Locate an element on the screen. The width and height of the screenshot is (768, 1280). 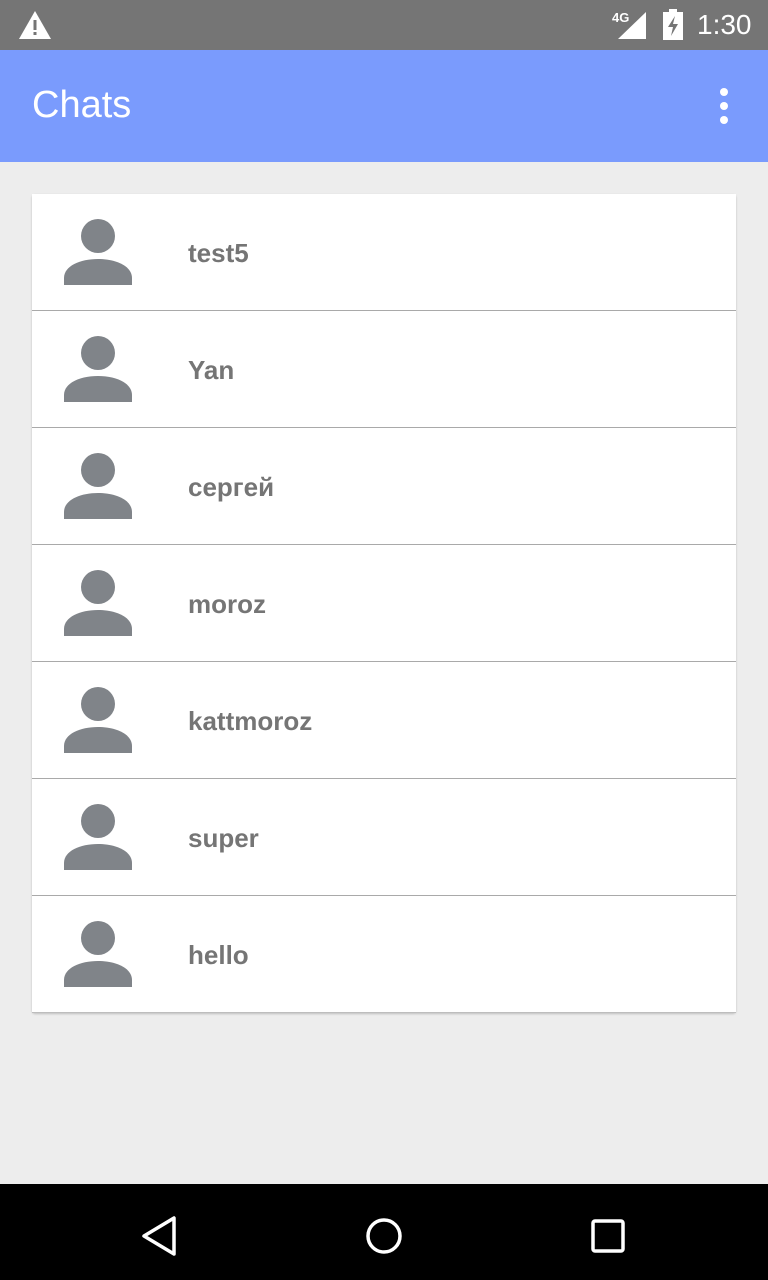
chat-list-item: kattmoroz is located at coordinates (384, 720).